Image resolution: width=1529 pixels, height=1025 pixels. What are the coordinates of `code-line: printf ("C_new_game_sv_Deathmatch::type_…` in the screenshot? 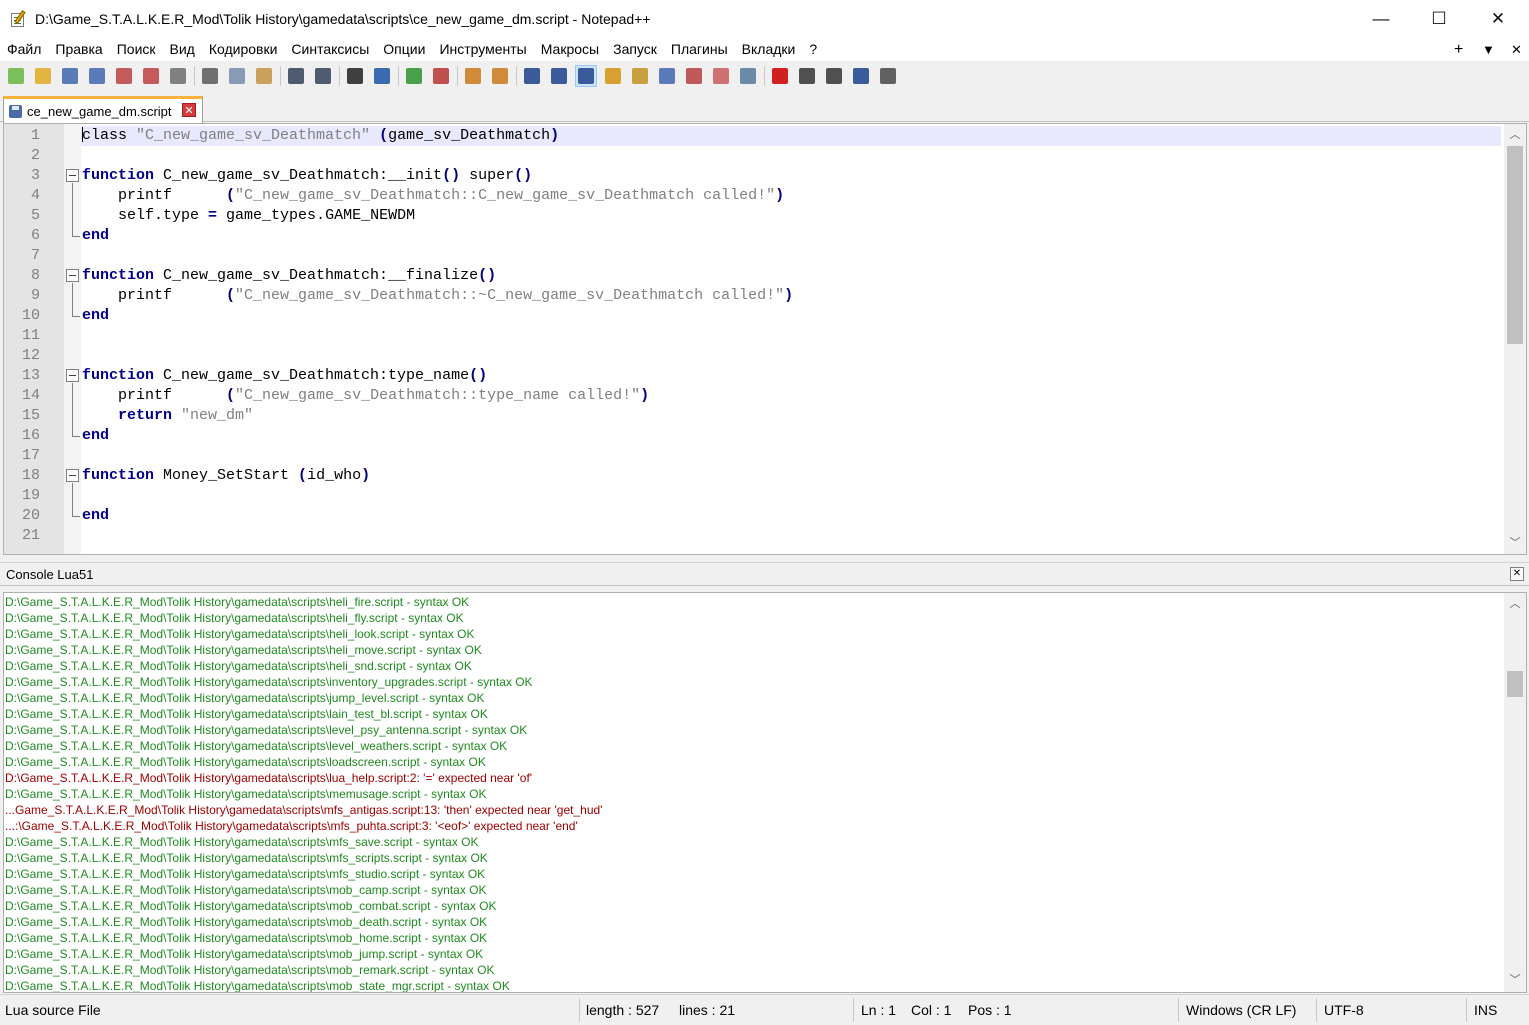 It's located at (791, 396).